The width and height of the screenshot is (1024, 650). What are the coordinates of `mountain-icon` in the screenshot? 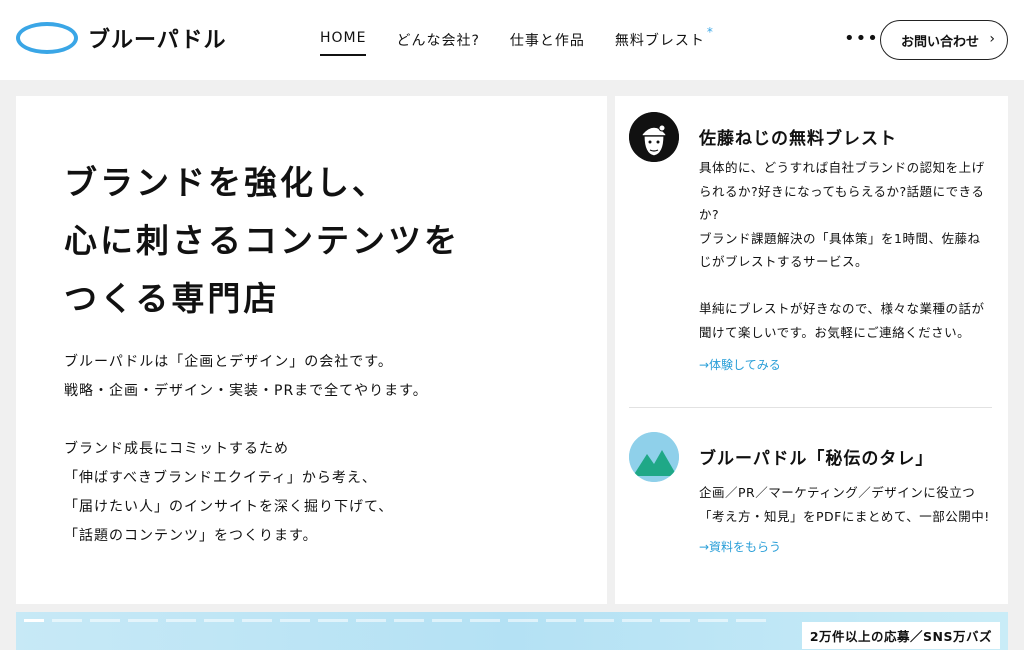 It's located at (654, 457).